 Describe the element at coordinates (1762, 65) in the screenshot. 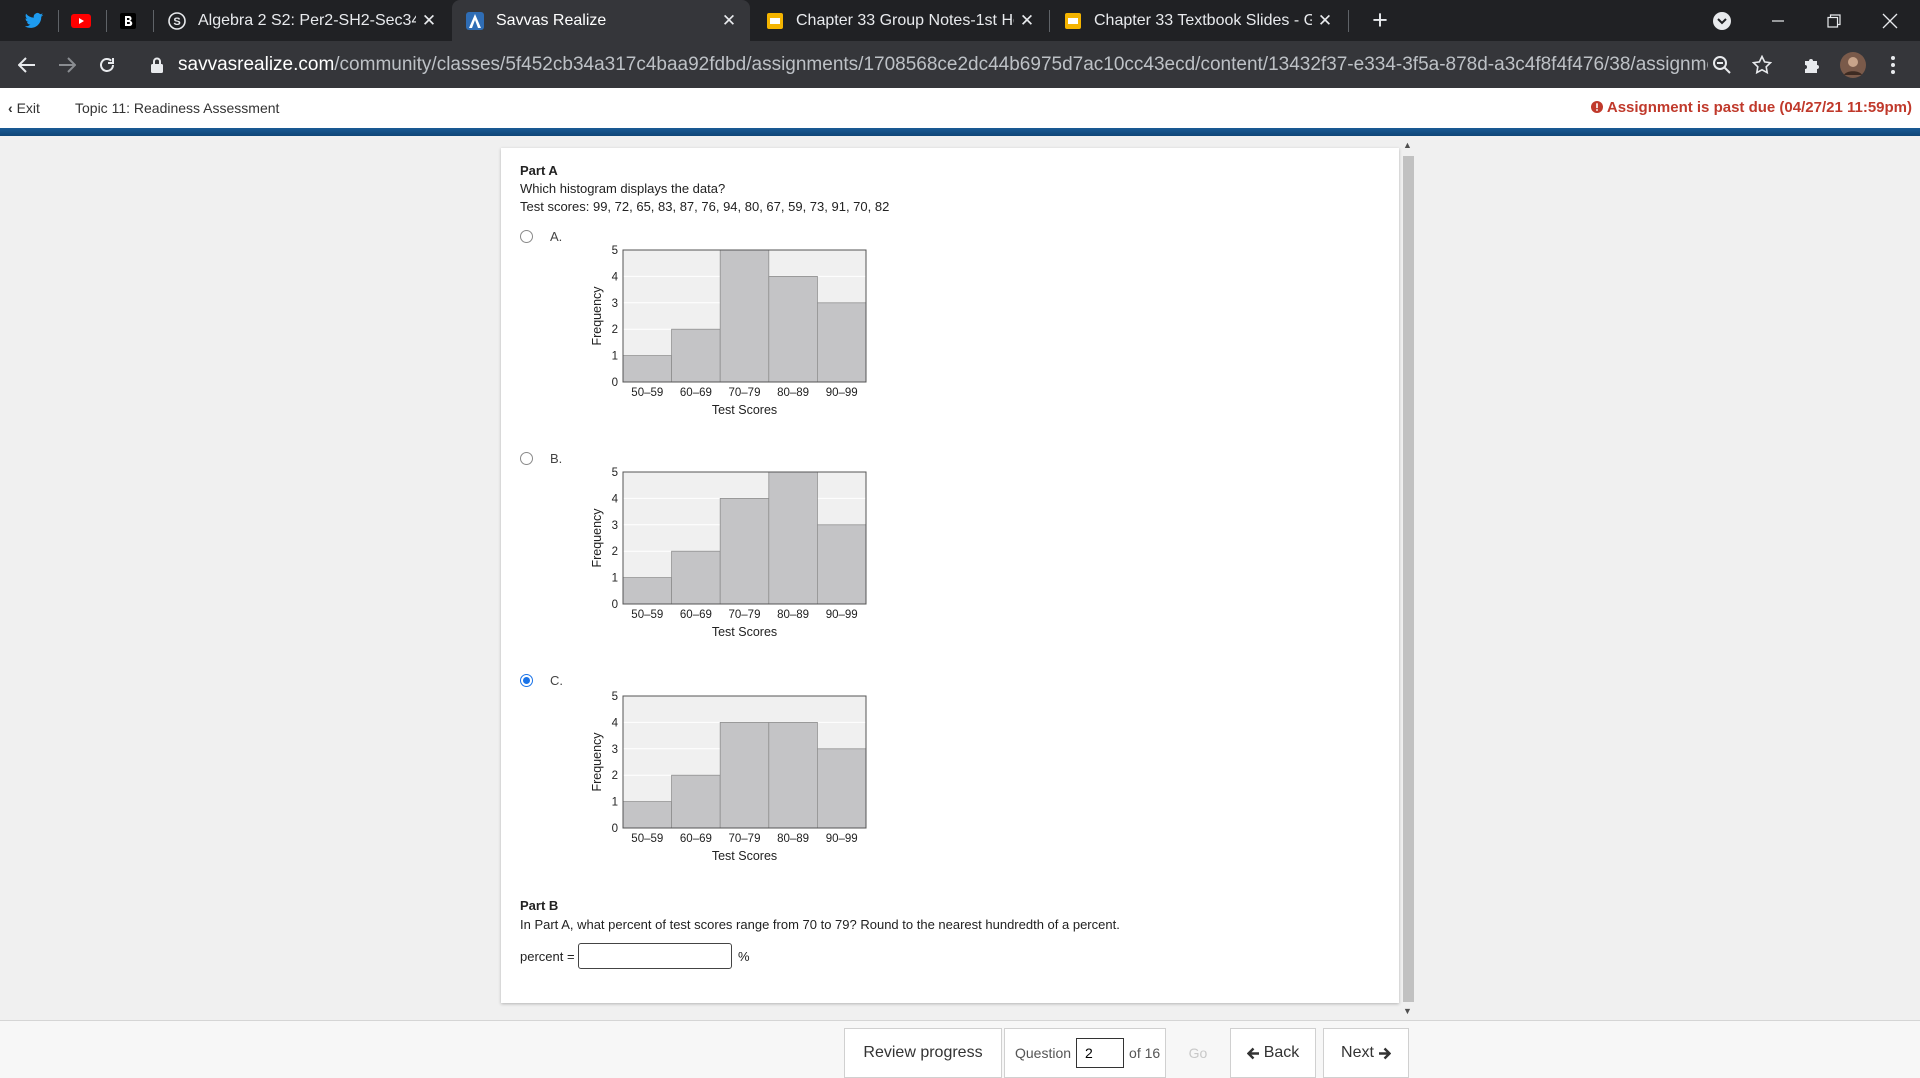

I see `bookmark-button` at that location.